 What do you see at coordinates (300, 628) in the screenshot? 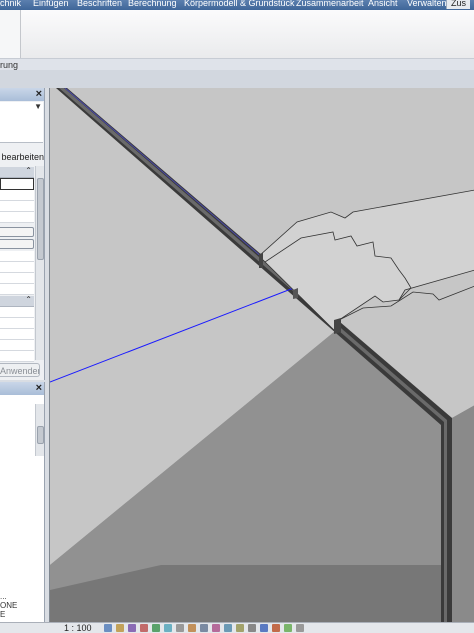
I see `hidden-elements-icon` at bounding box center [300, 628].